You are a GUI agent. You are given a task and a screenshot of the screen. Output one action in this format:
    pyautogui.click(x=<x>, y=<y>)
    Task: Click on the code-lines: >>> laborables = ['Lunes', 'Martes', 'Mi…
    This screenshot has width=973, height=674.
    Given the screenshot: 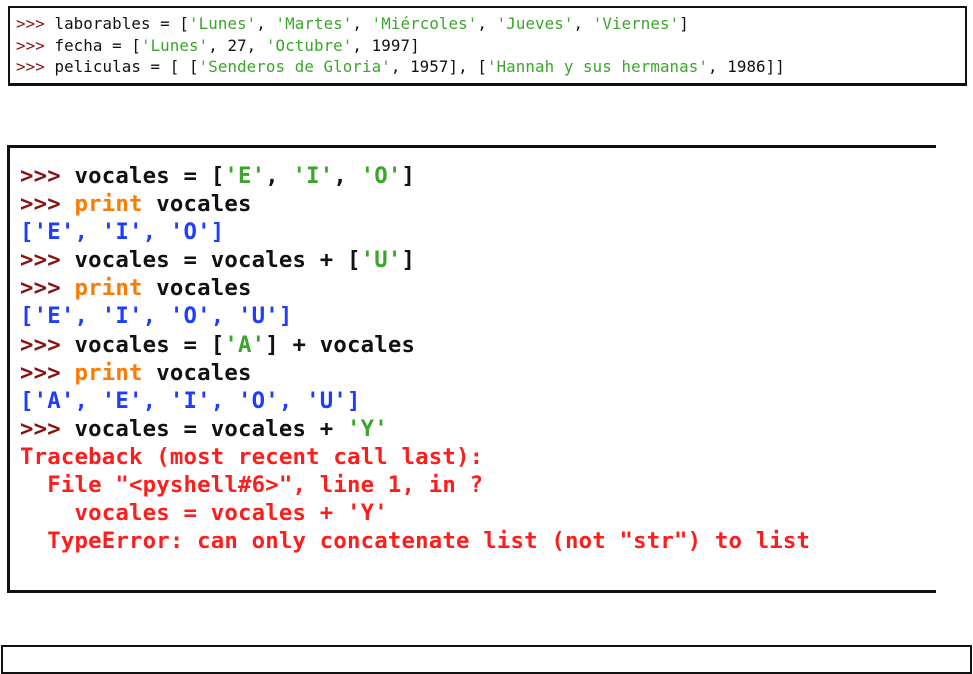 What is the action you would take?
    pyautogui.click(x=490, y=45)
    